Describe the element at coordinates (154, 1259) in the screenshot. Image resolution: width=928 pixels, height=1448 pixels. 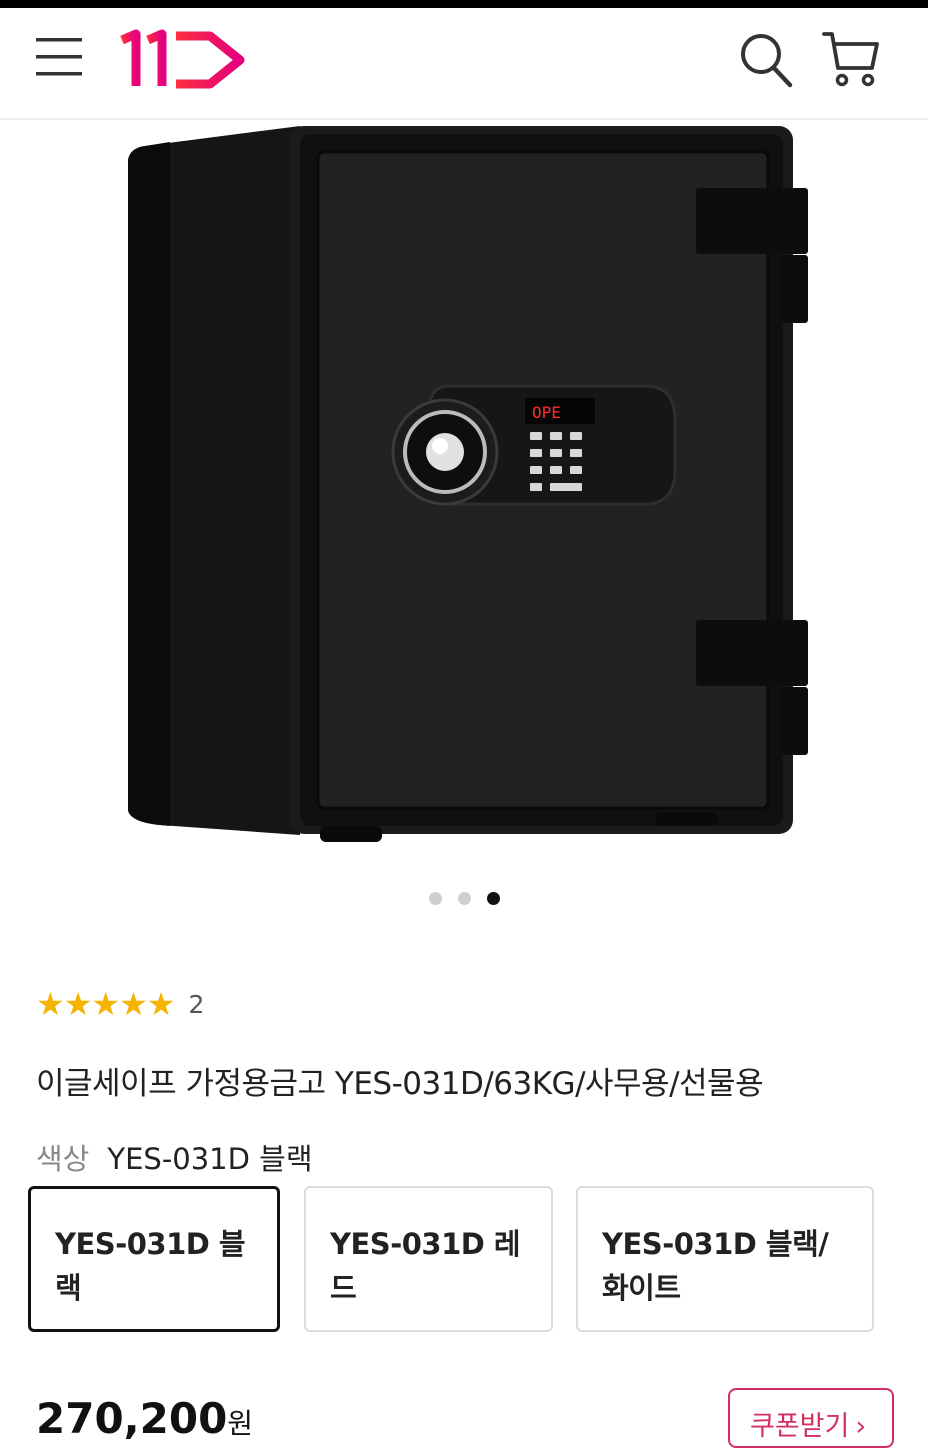
I see `option-button-black: YES-031D 블랙` at that location.